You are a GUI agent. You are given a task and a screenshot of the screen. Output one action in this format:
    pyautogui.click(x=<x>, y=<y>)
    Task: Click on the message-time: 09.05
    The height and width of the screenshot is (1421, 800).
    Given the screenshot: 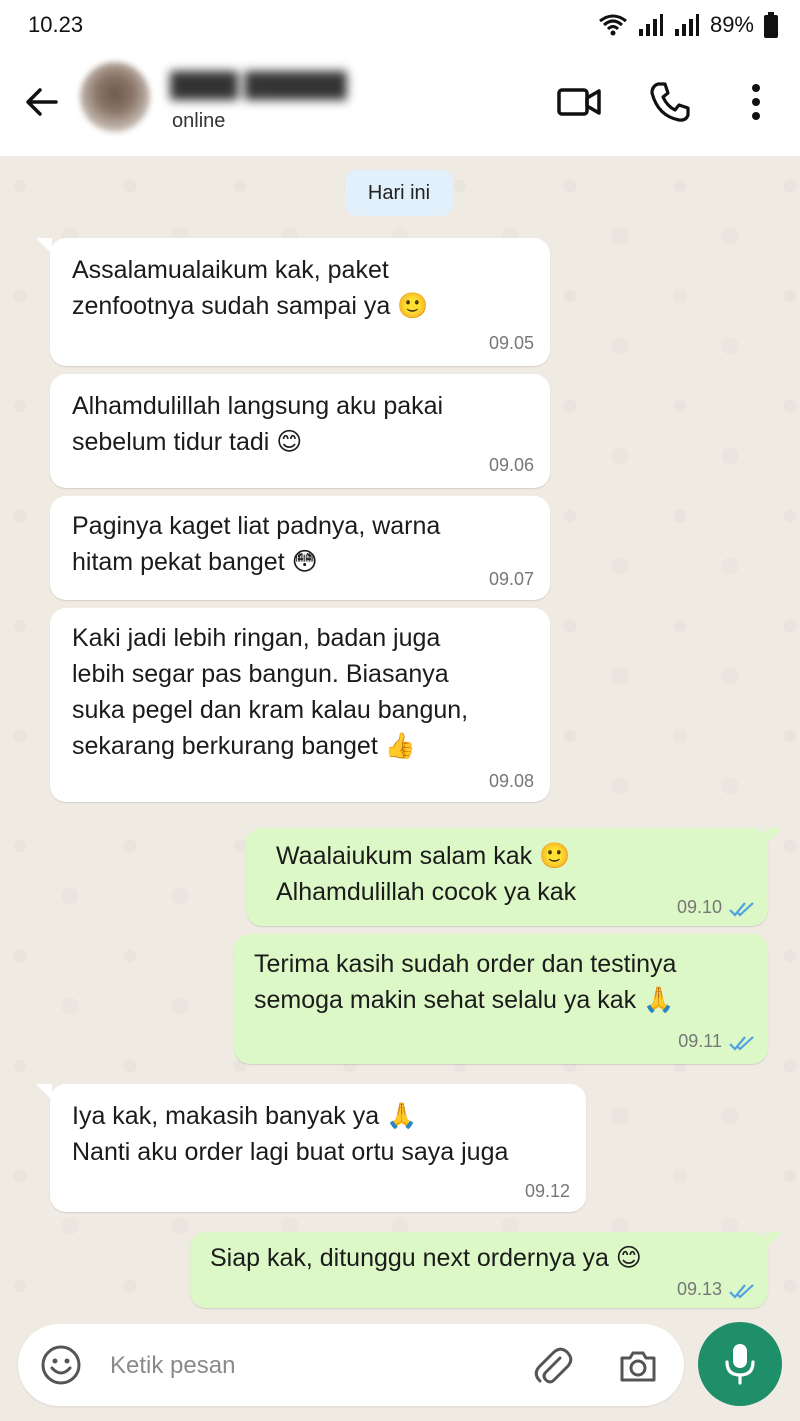 What is the action you would take?
    pyautogui.click(x=511, y=343)
    